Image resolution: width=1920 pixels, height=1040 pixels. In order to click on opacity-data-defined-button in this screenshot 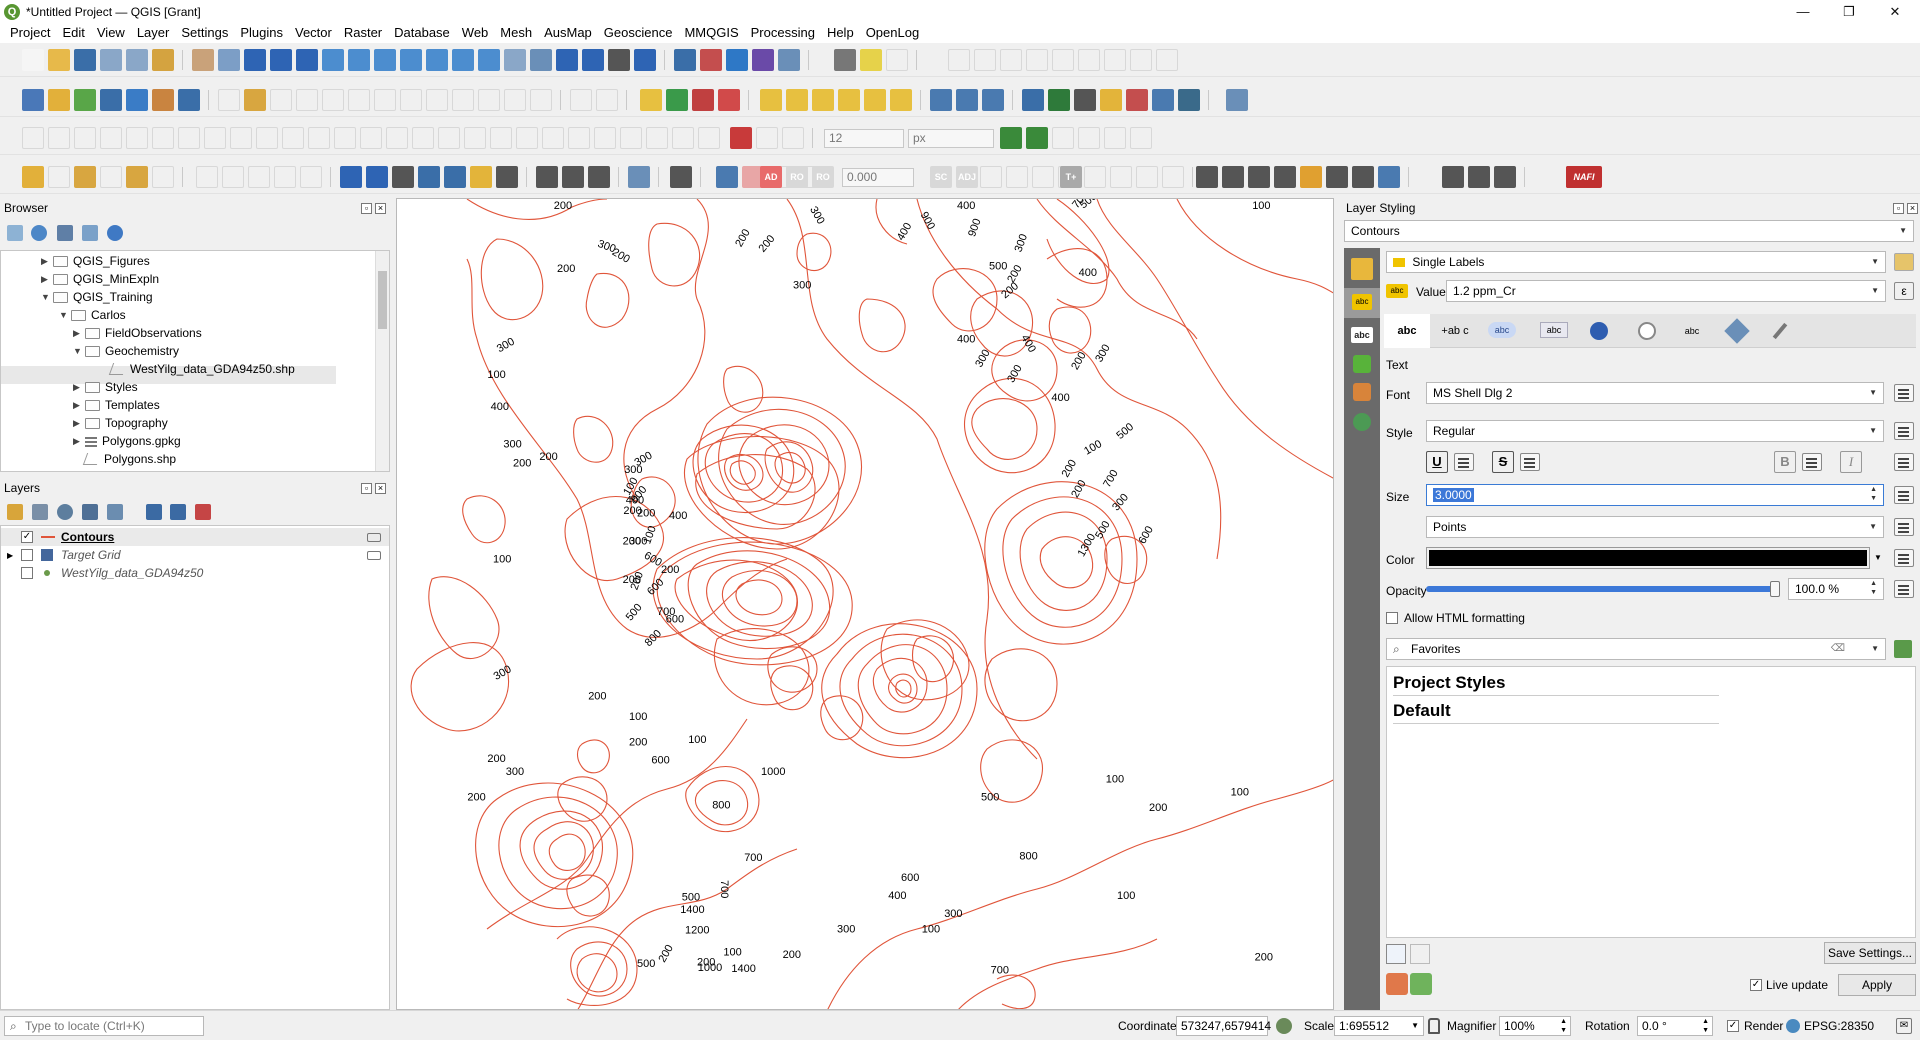, I will do `click(1904, 589)`.